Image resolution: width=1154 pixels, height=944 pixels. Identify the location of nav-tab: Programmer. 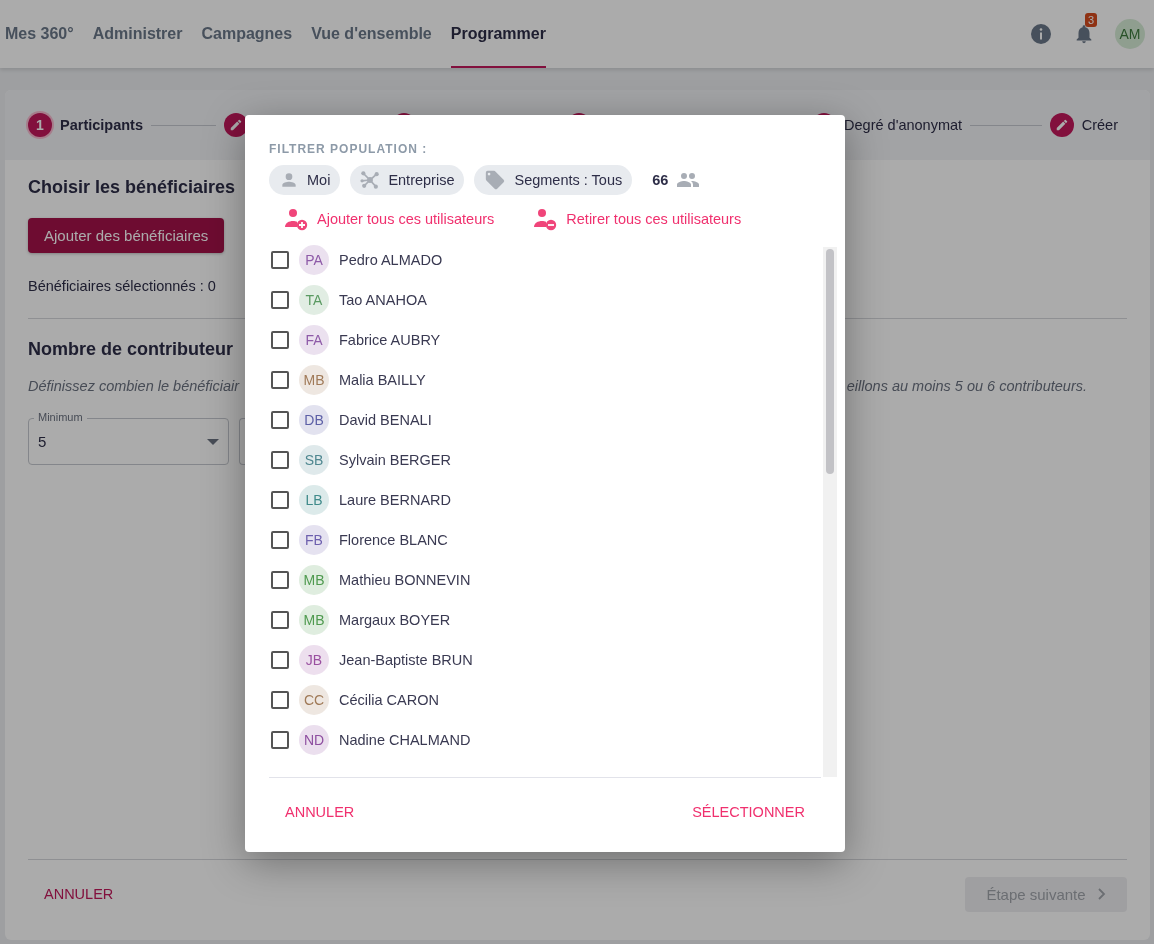
(498, 34).